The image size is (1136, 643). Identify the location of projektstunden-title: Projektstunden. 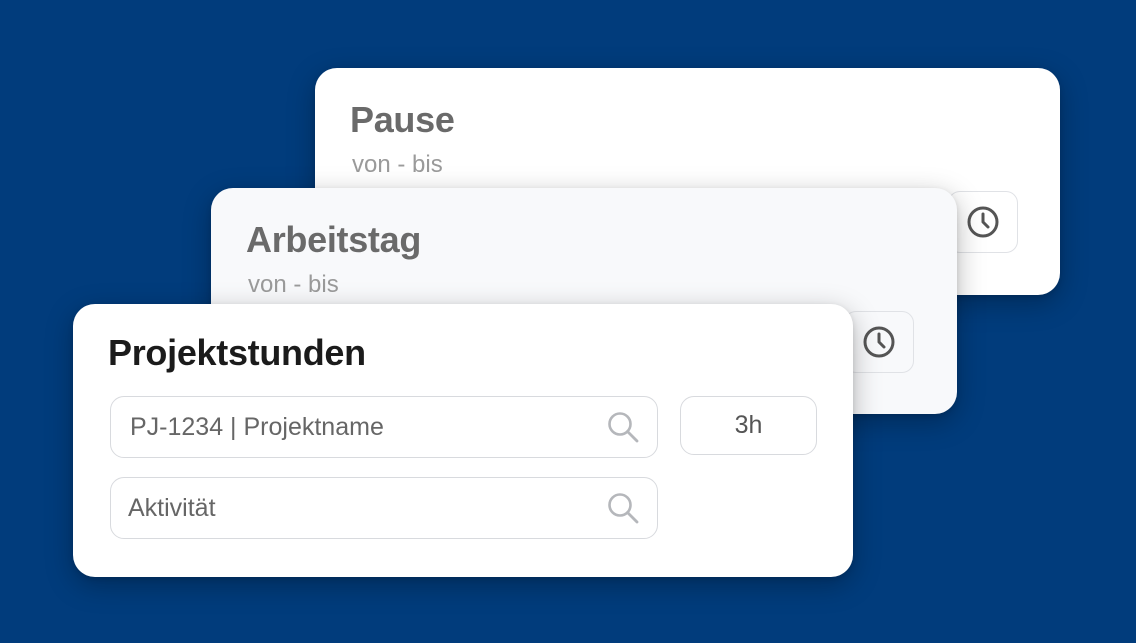
(237, 352).